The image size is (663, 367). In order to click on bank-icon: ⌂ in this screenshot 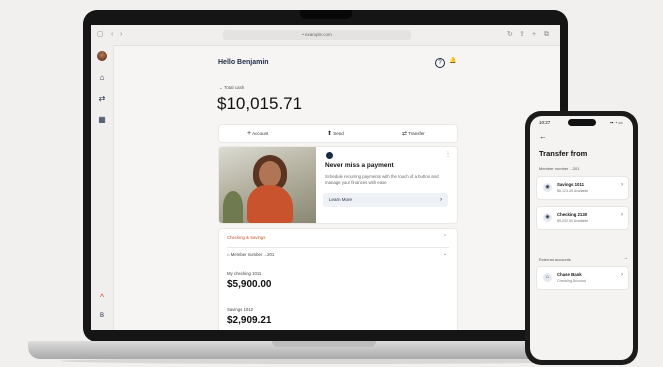, I will do `click(547, 277)`.